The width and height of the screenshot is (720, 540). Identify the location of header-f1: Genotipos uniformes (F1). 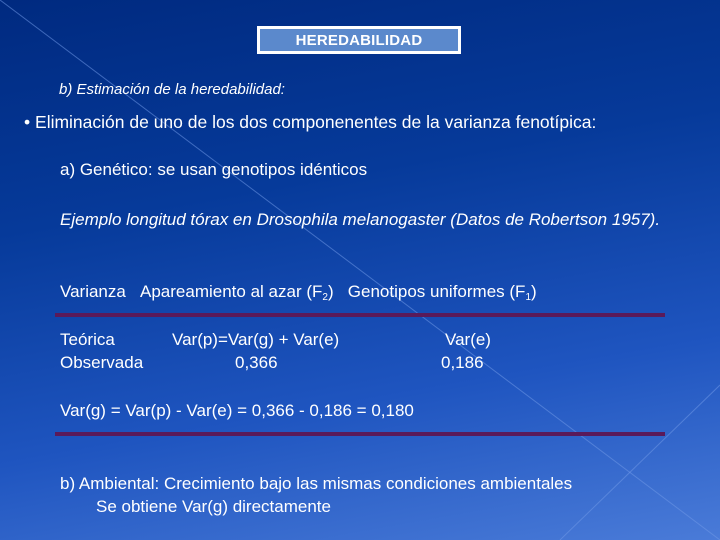
(442, 292).